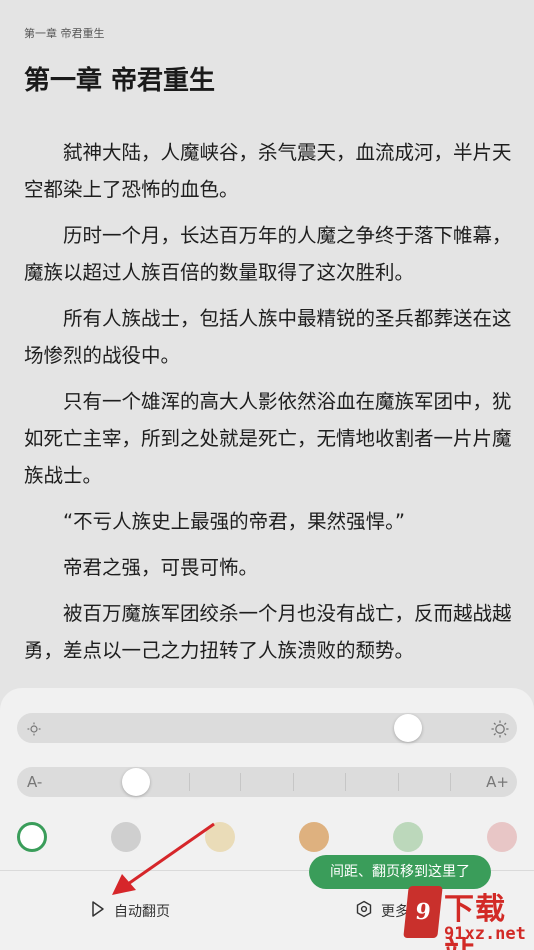 The width and height of the screenshot is (534, 950). What do you see at coordinates (136, 782) in the screenshot?
I see `font-size-slider-knob` at bounding box center [136, 782].